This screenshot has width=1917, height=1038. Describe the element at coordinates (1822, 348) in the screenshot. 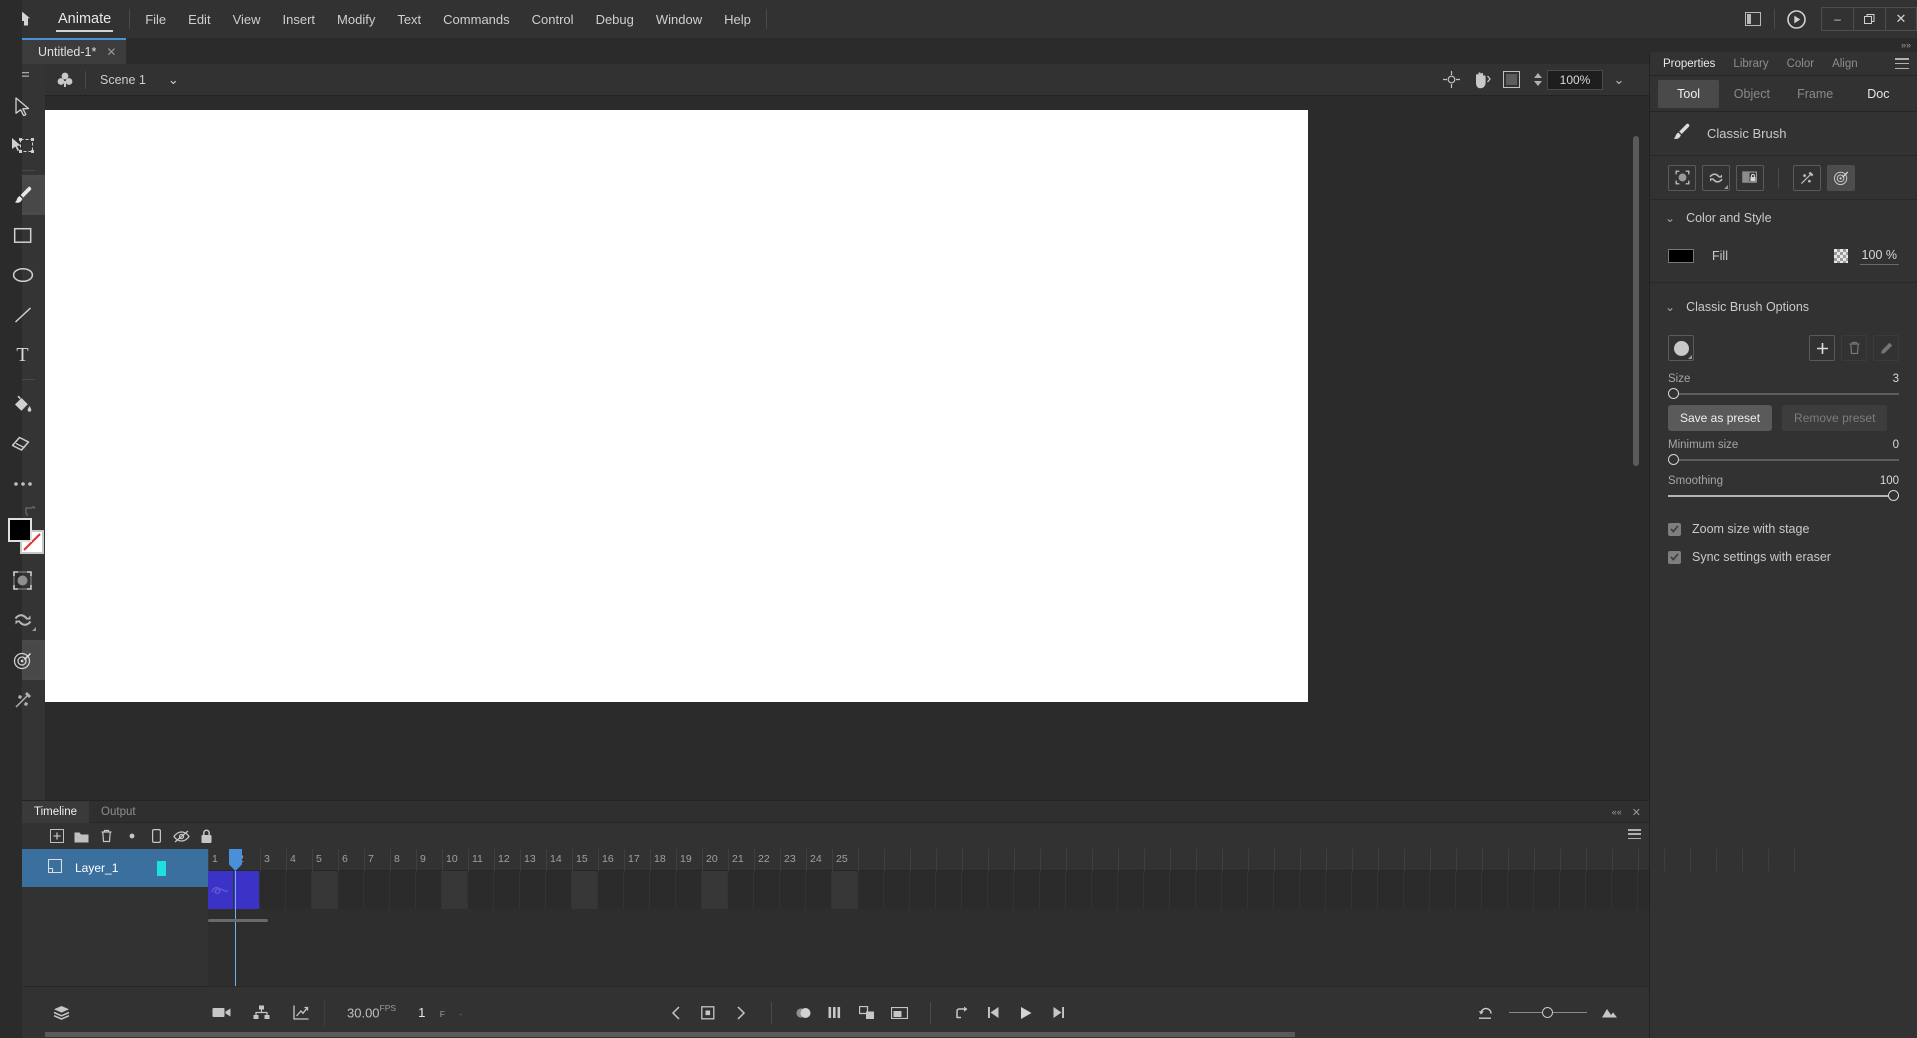

I see `add-preset-button` at that location.